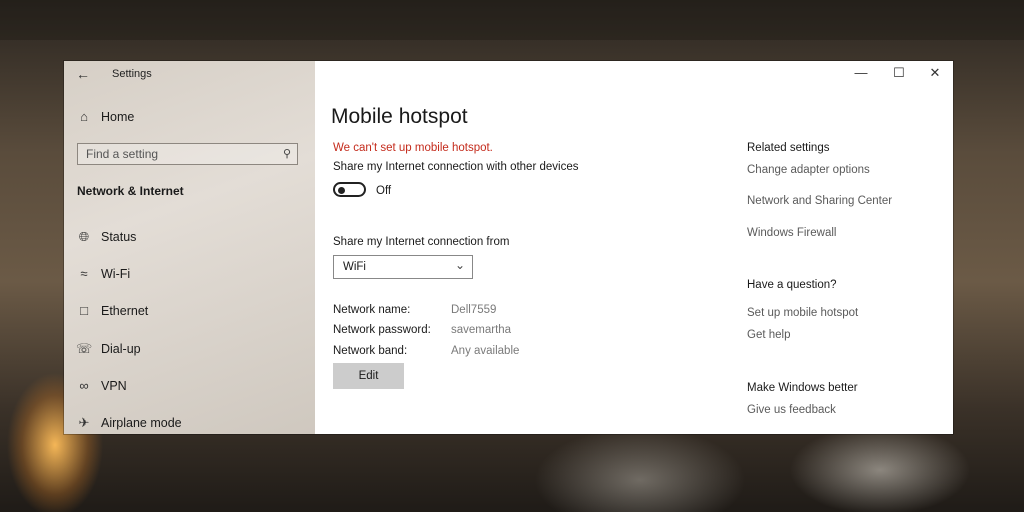 Image resolution: width=1024 pixels, height=512 pixels. What do you see at coordinates (189, 118) in the screenshot?
I see `sidebar-item-home: ⌂ Home` at bounding box center [189, 118].